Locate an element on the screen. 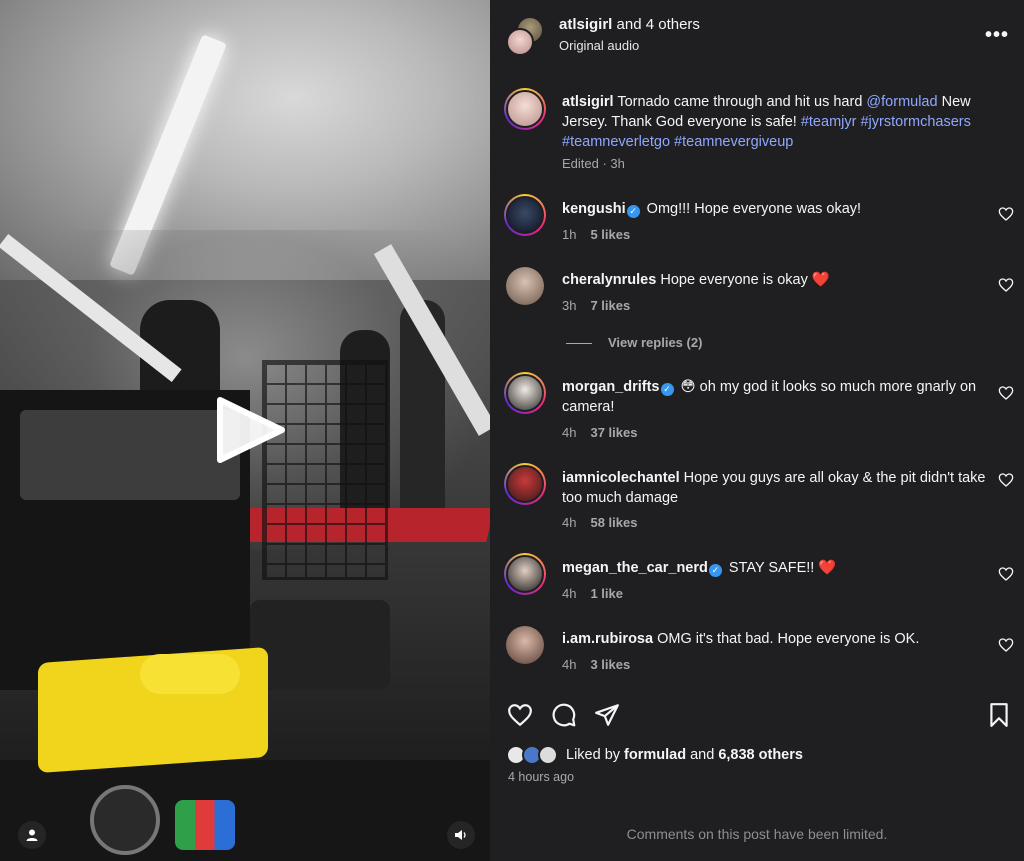  comment-time: 3h is located at coordinates (569, 305).